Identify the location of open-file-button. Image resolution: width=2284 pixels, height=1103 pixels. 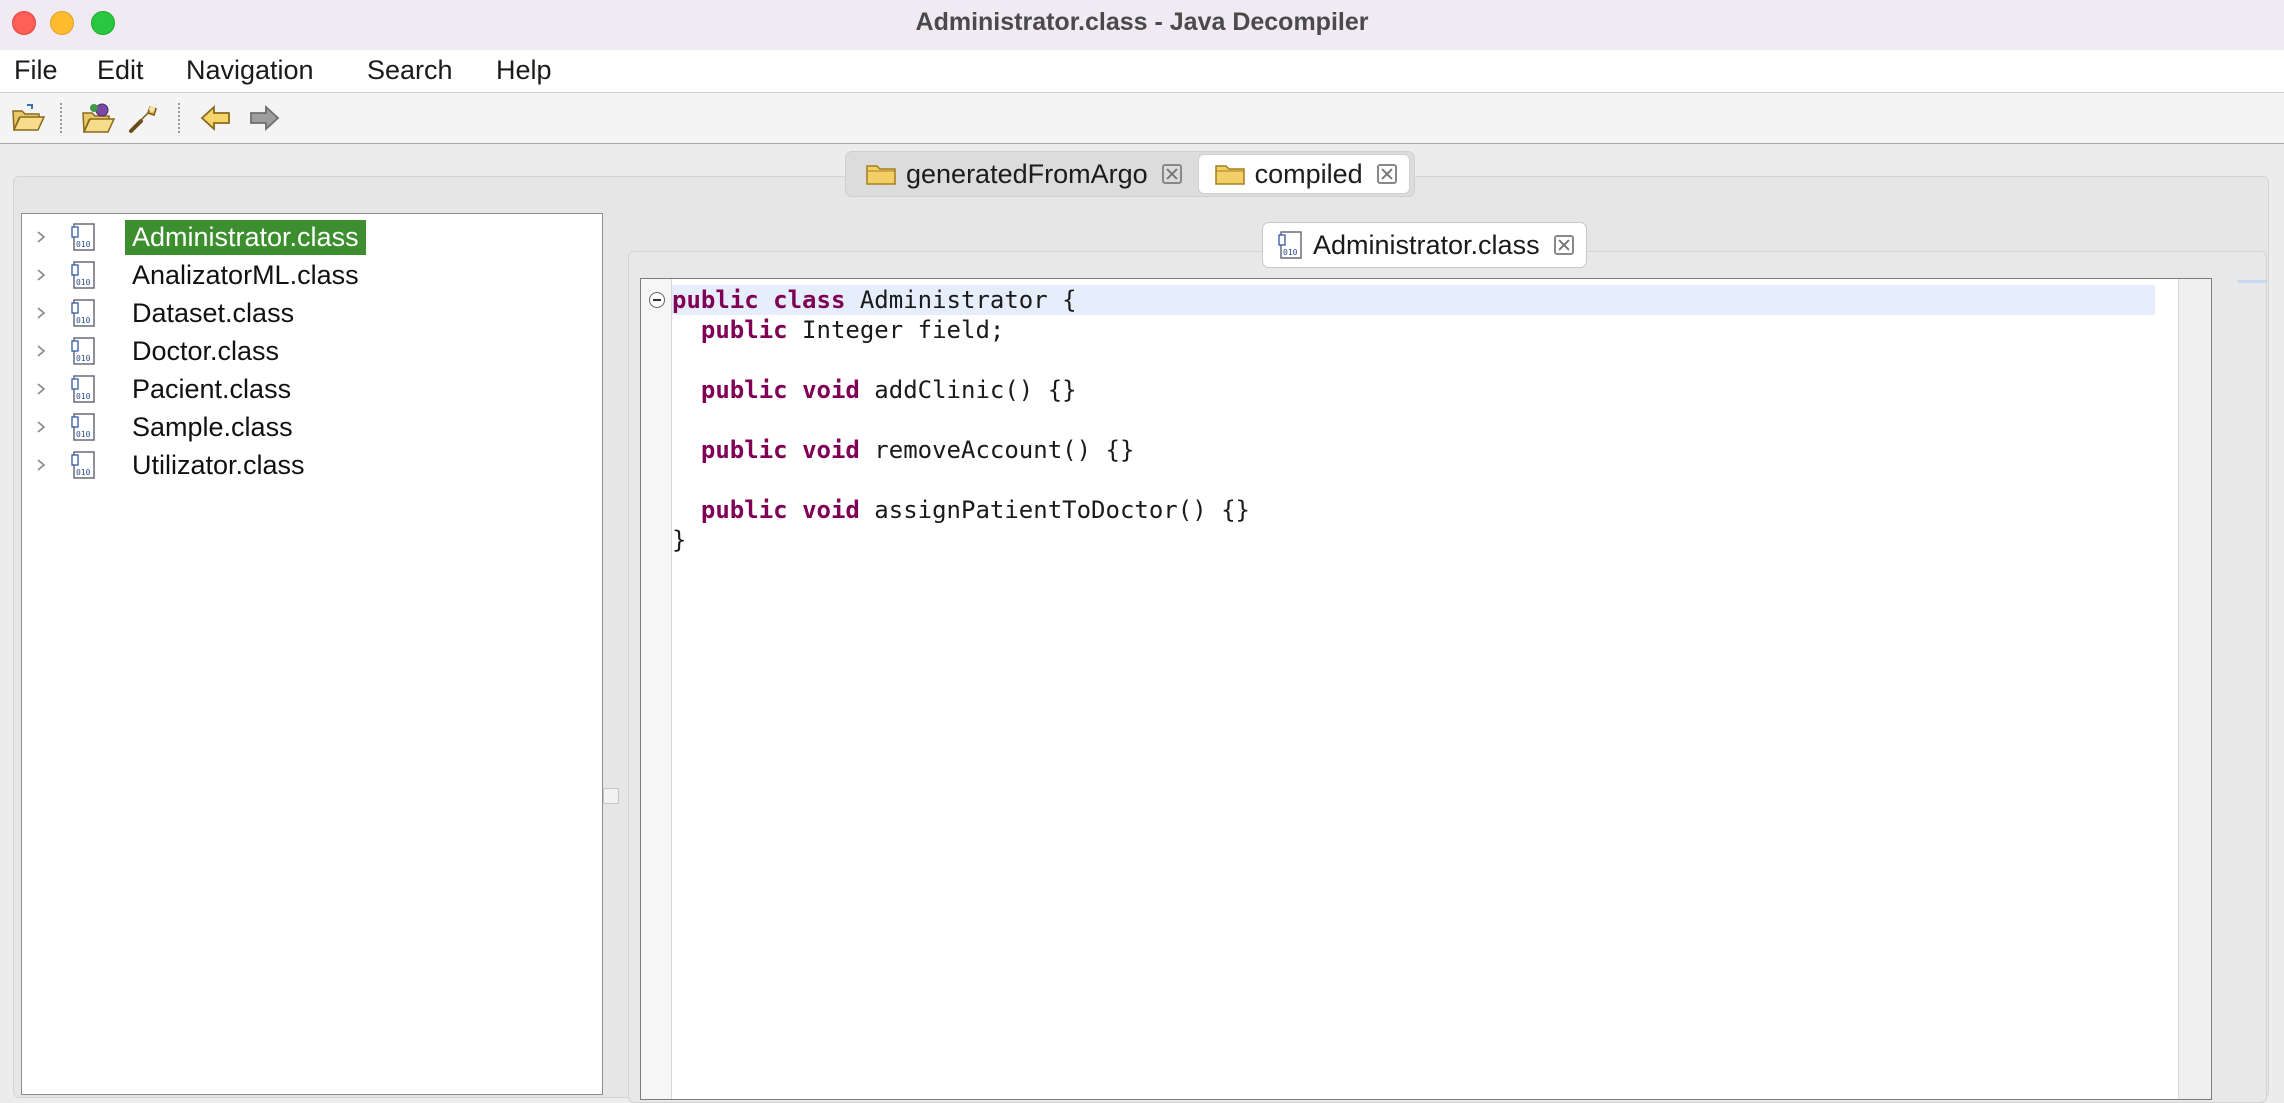
(28, 118).